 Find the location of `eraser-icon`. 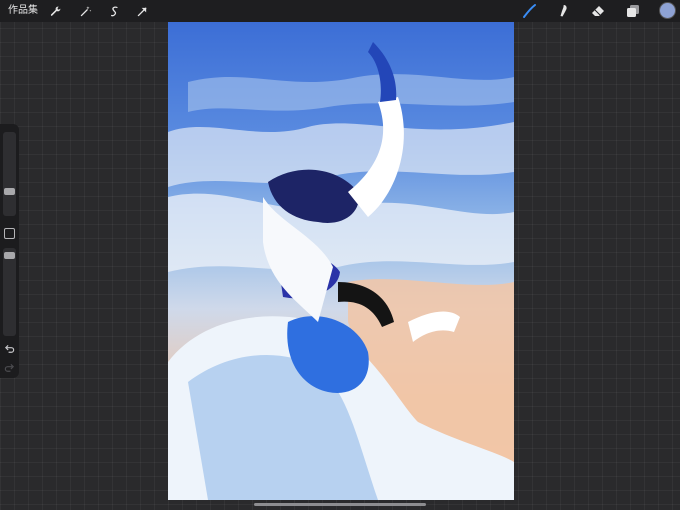

eraser-icon is located at coordinates (598, 11).